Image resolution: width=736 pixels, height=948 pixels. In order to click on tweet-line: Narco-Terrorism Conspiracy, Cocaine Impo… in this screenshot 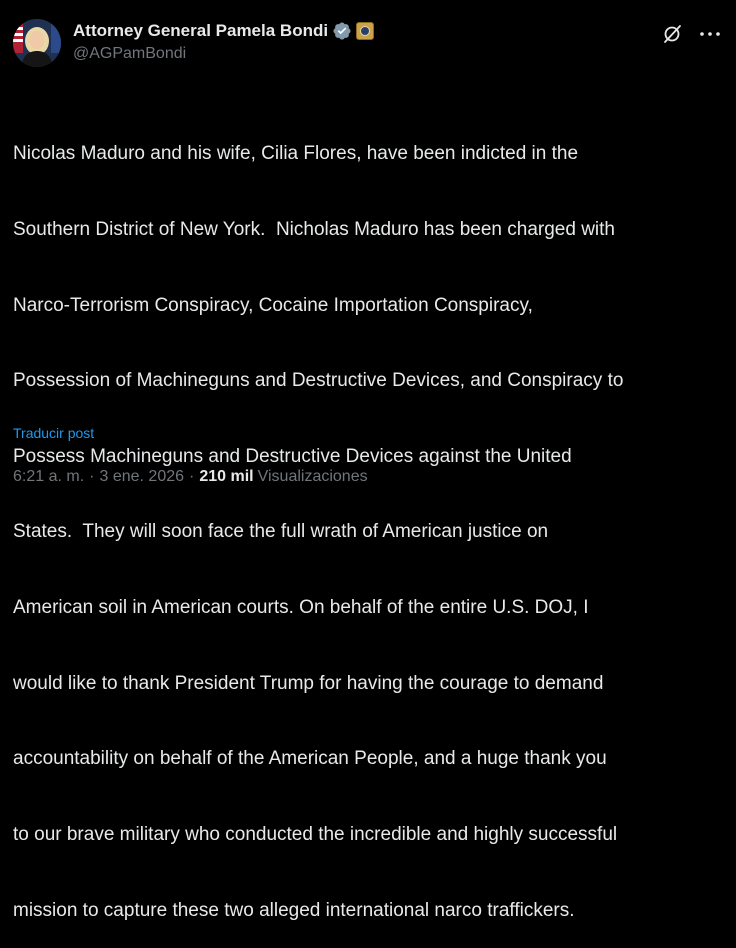, I will do `click(273, 305)`.